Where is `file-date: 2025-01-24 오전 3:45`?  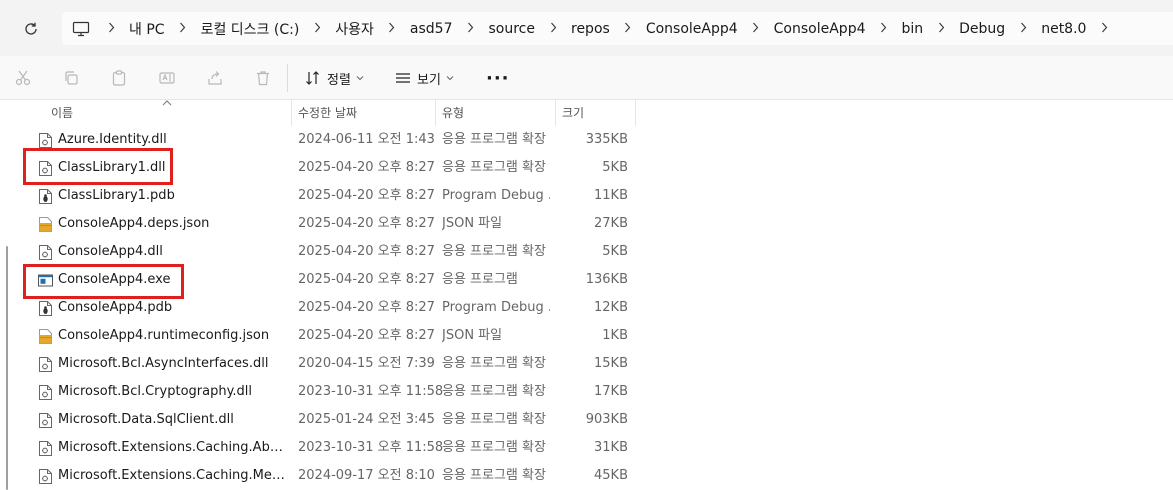
file-date: 2025-01-24 오전 3:45 is located at coordinates (366, 419).